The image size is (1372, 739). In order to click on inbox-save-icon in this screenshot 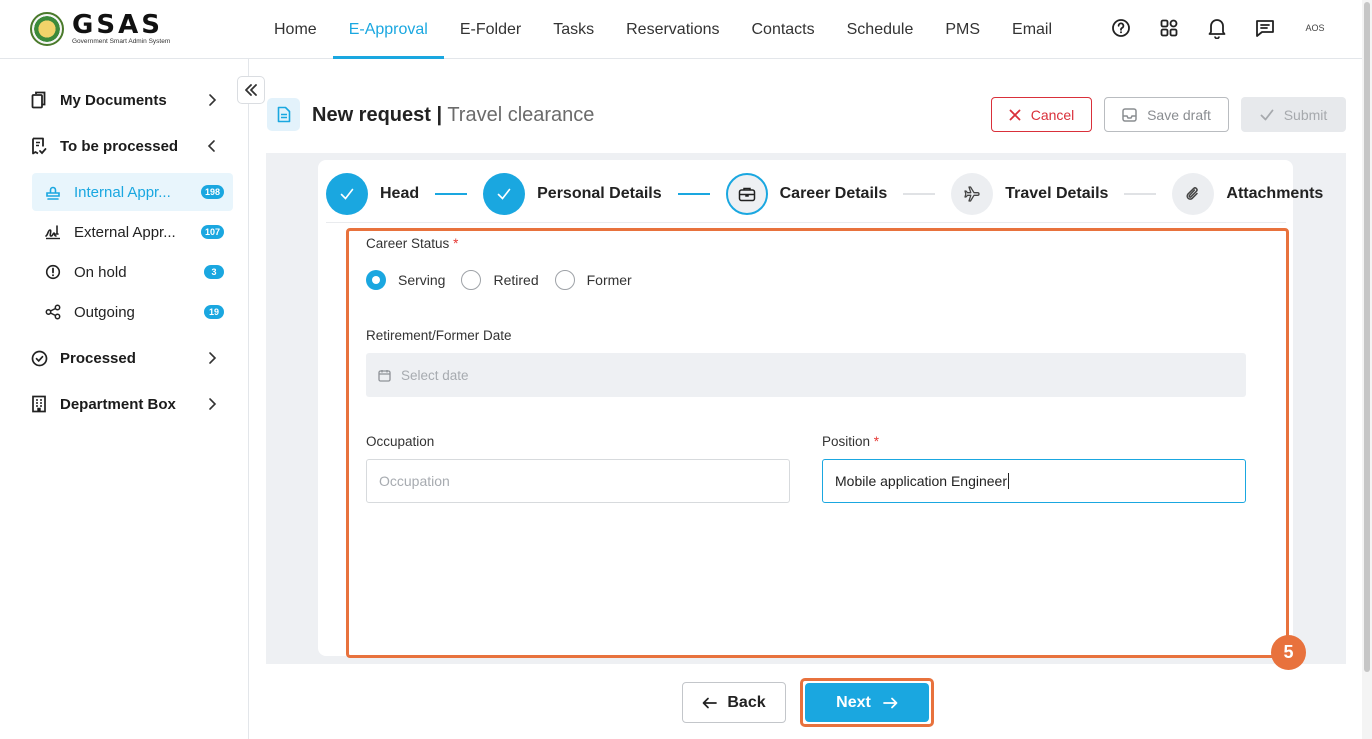, I will do `click(1129, 114)`.